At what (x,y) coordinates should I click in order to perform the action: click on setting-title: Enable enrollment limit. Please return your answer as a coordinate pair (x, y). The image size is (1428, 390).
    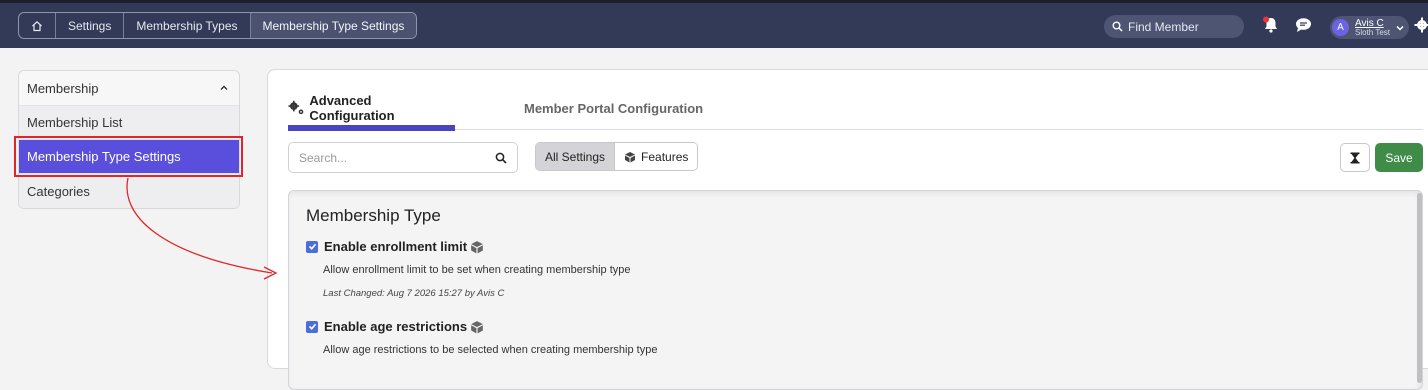
    Looking at the image, I should click on (395, 246).